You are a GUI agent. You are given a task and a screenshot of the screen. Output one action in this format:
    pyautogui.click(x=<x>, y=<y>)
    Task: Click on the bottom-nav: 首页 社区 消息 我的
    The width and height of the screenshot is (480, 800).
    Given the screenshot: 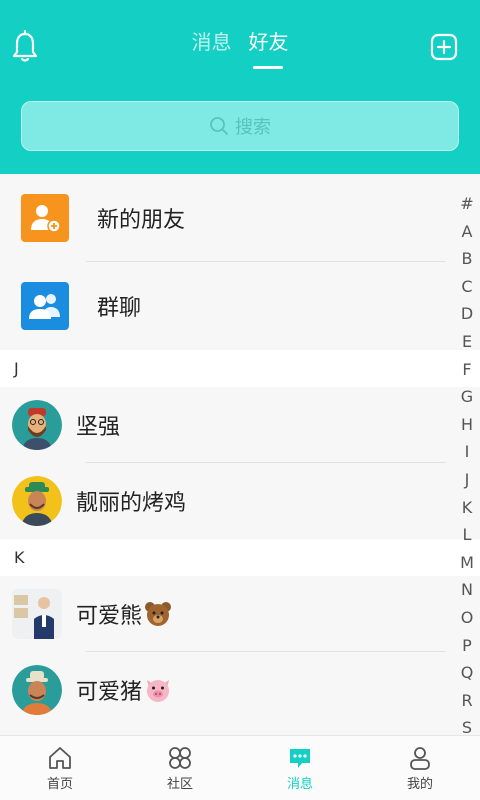 What is the action you would take?
    pyautogui.click(x=240, y=767)
    